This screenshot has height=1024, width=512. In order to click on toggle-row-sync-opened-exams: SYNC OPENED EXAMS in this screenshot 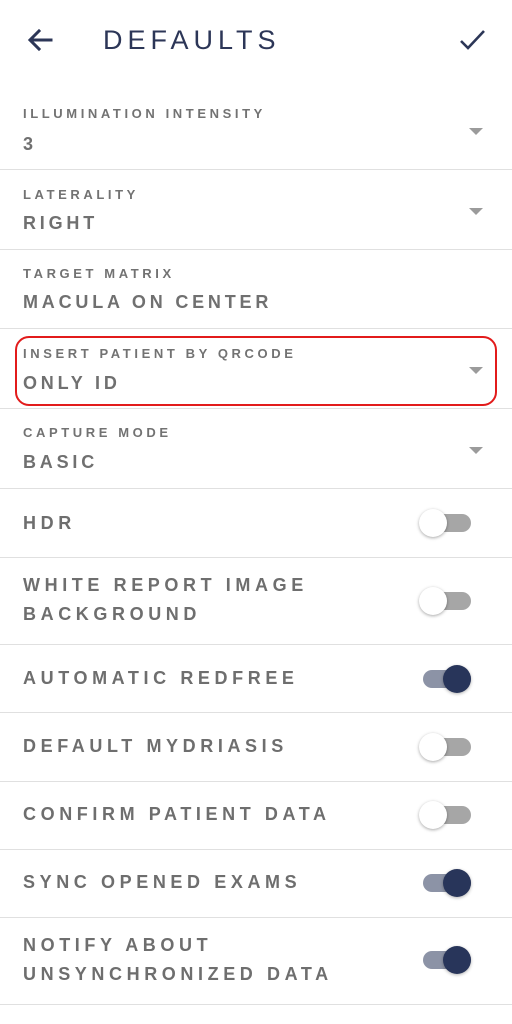, I will do `click(256, 883)`.